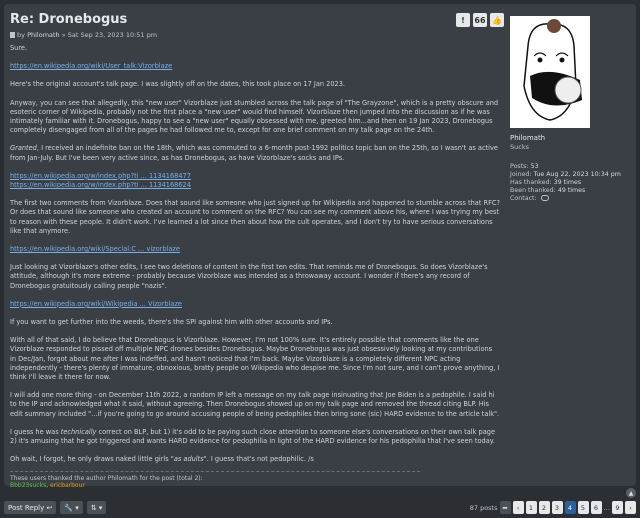  I want to click on post-actions: ! 66 👍, so click(480, 20).